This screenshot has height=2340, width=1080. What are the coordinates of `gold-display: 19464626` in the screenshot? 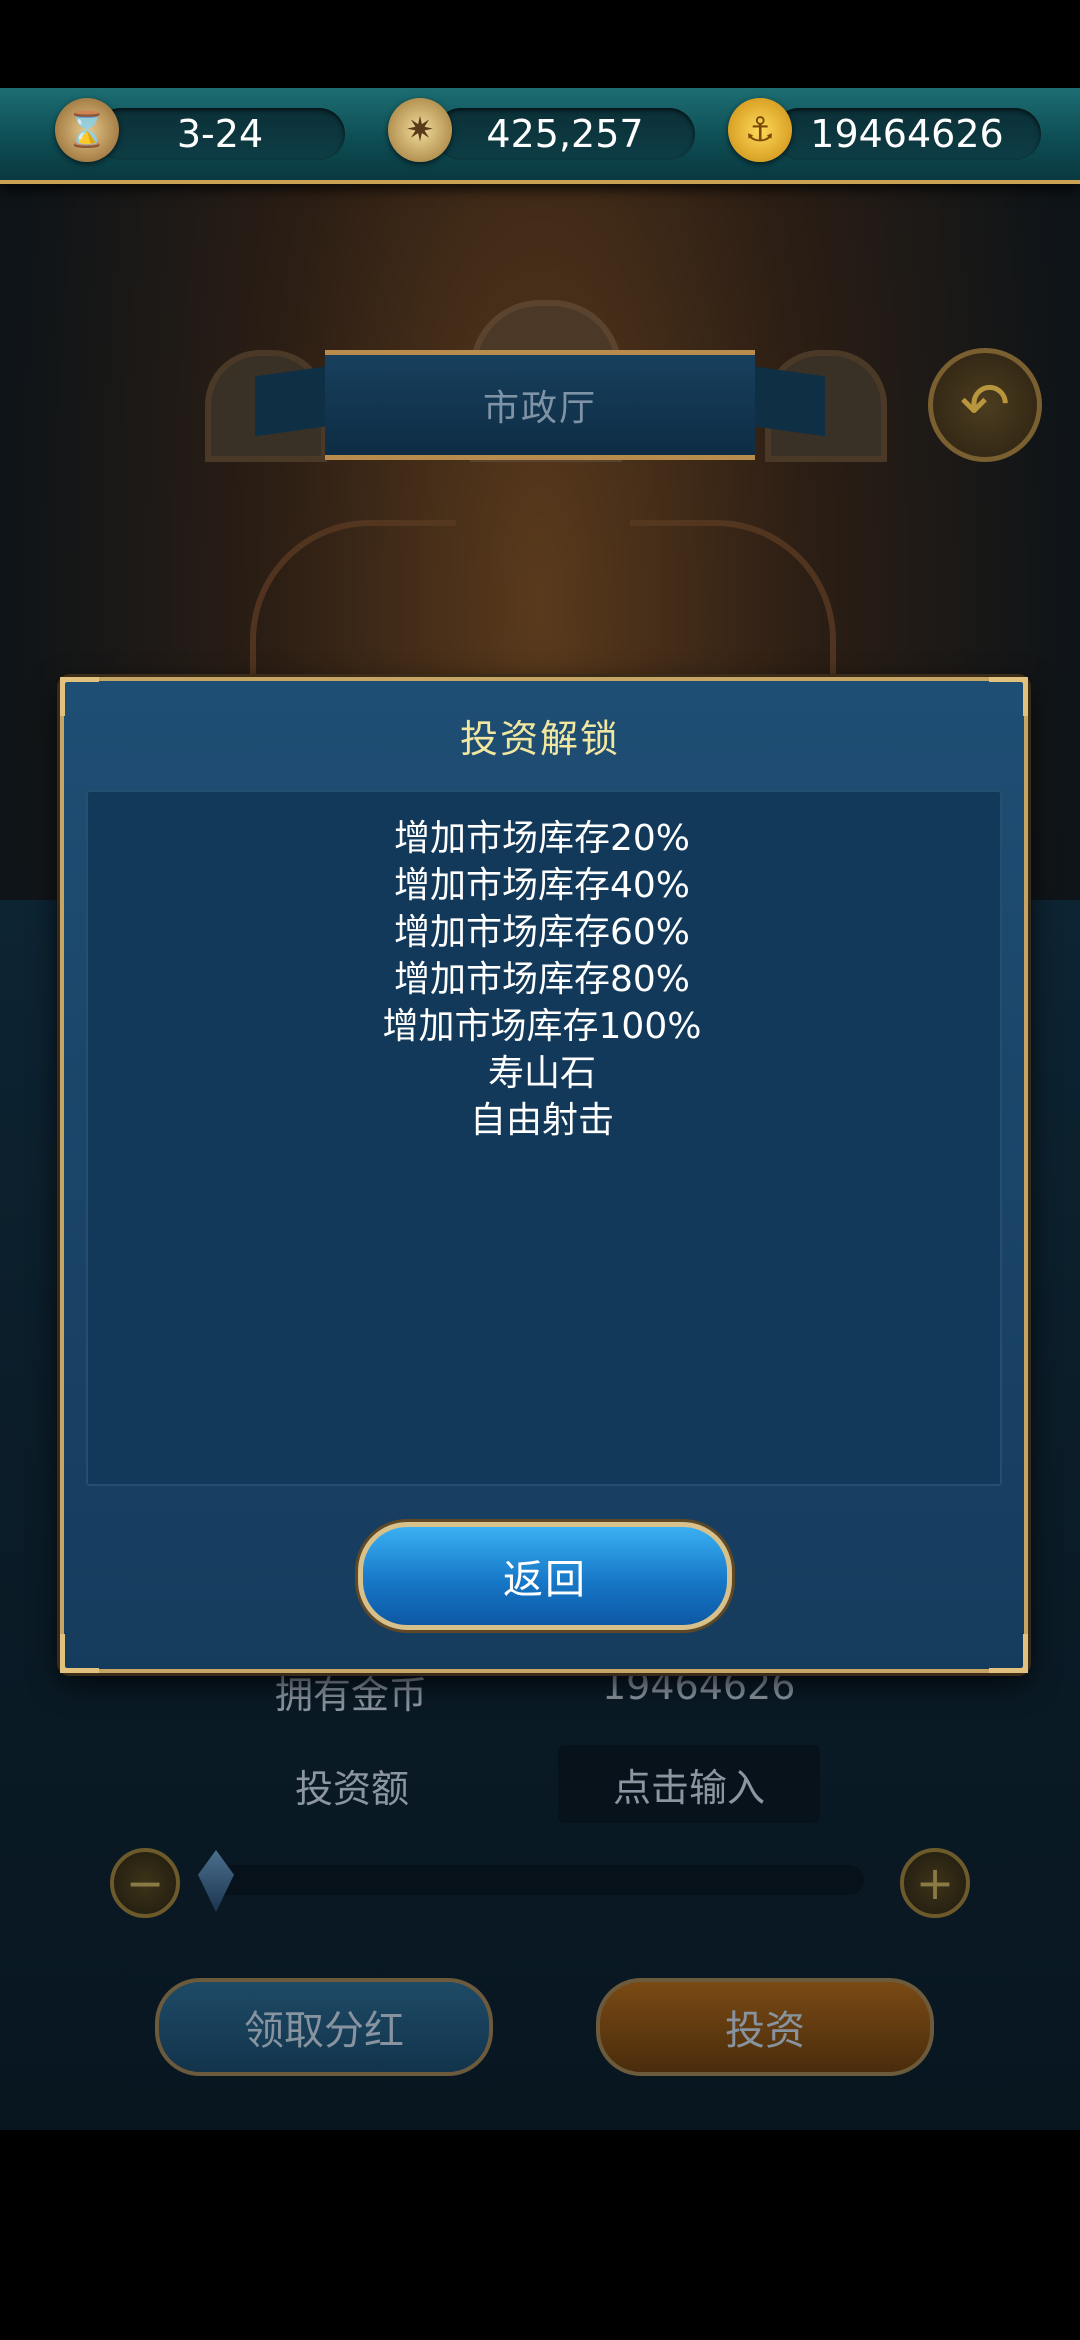 It's located at (907, 134).